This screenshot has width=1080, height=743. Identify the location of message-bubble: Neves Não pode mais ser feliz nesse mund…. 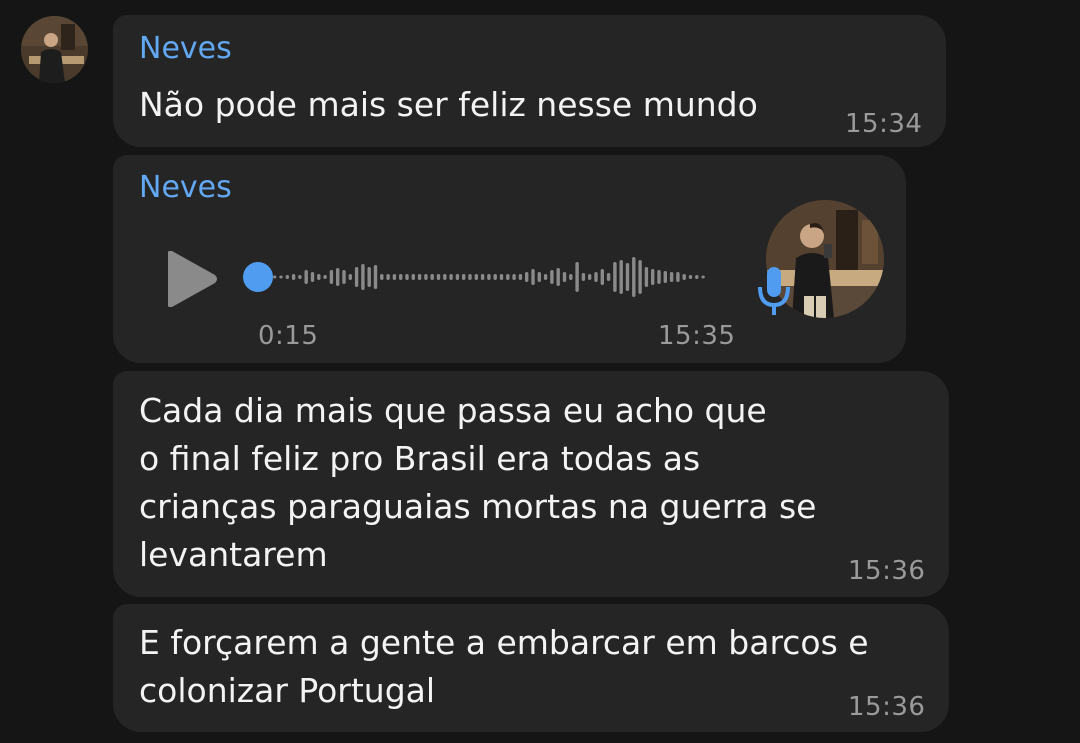
(529, 81).